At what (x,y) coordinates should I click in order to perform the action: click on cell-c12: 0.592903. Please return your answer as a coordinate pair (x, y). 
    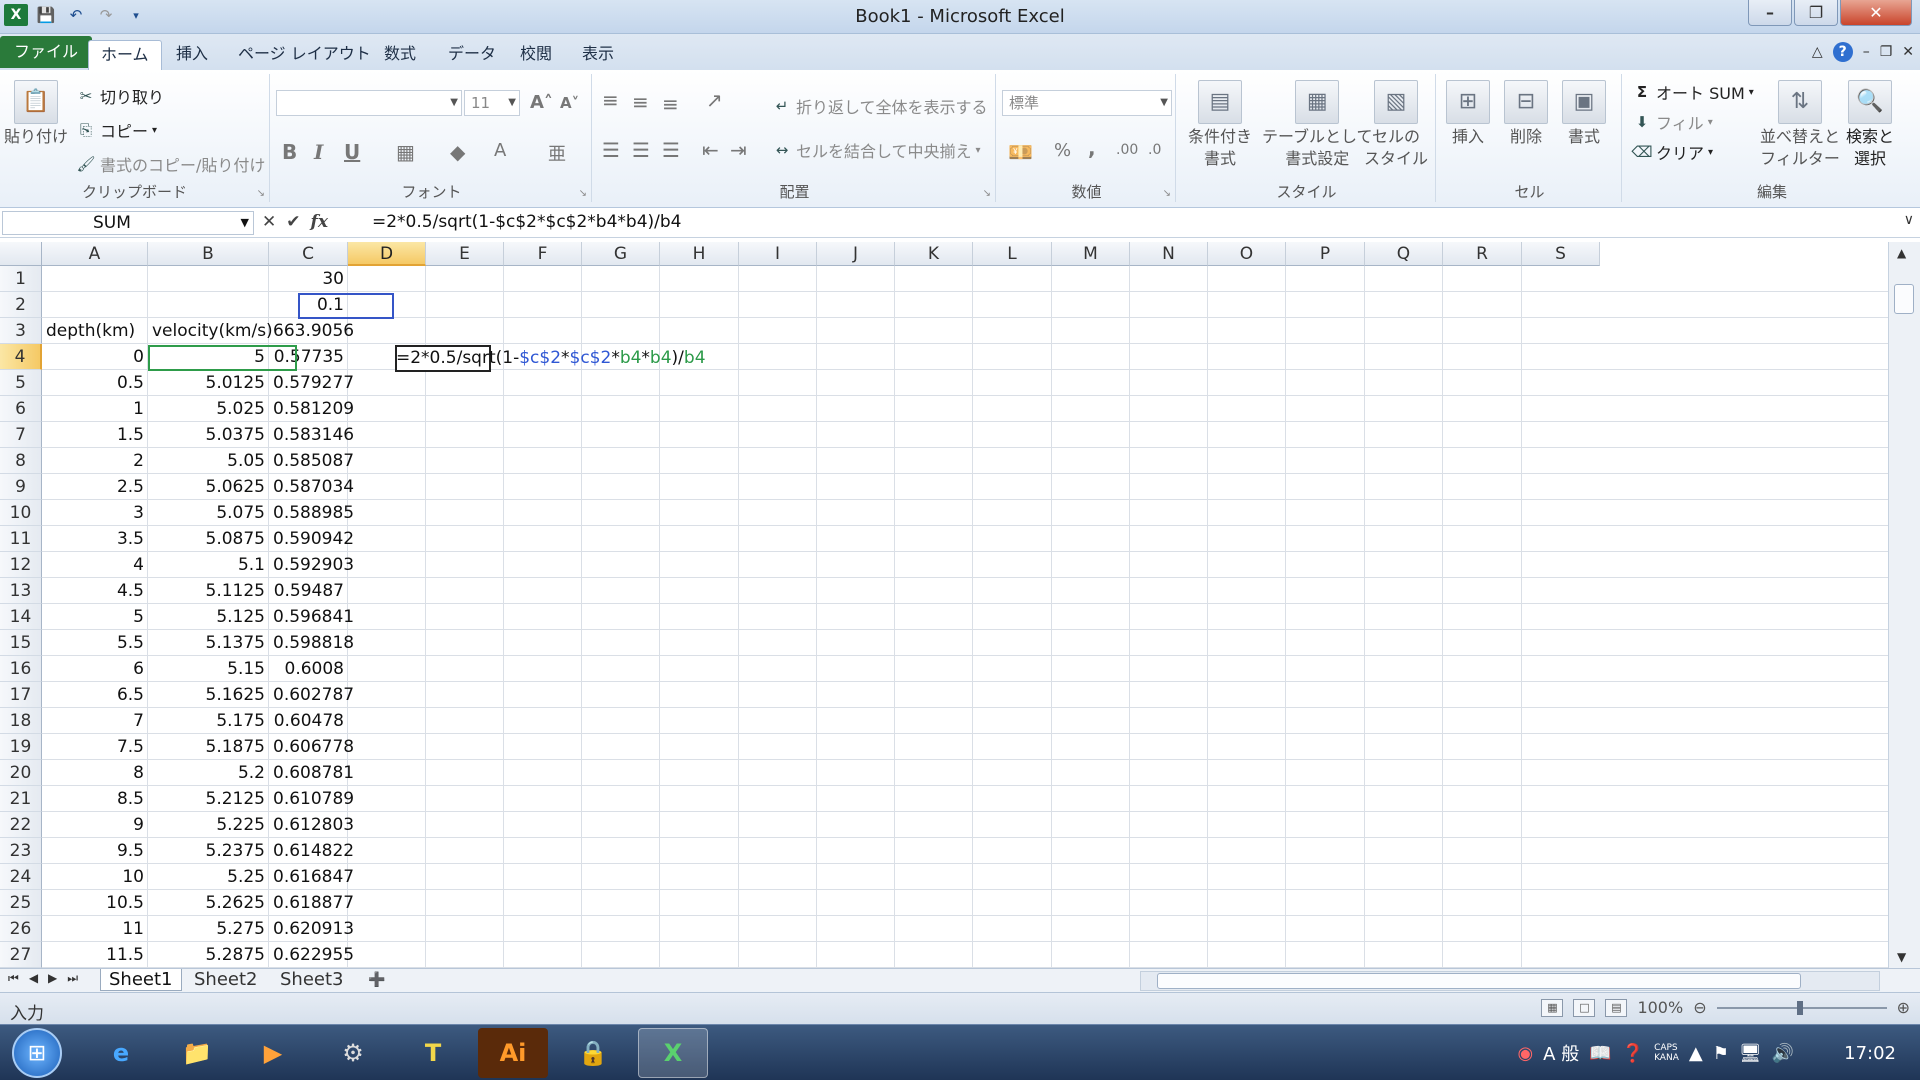
    Looking at the image, I should click on (311, 565).